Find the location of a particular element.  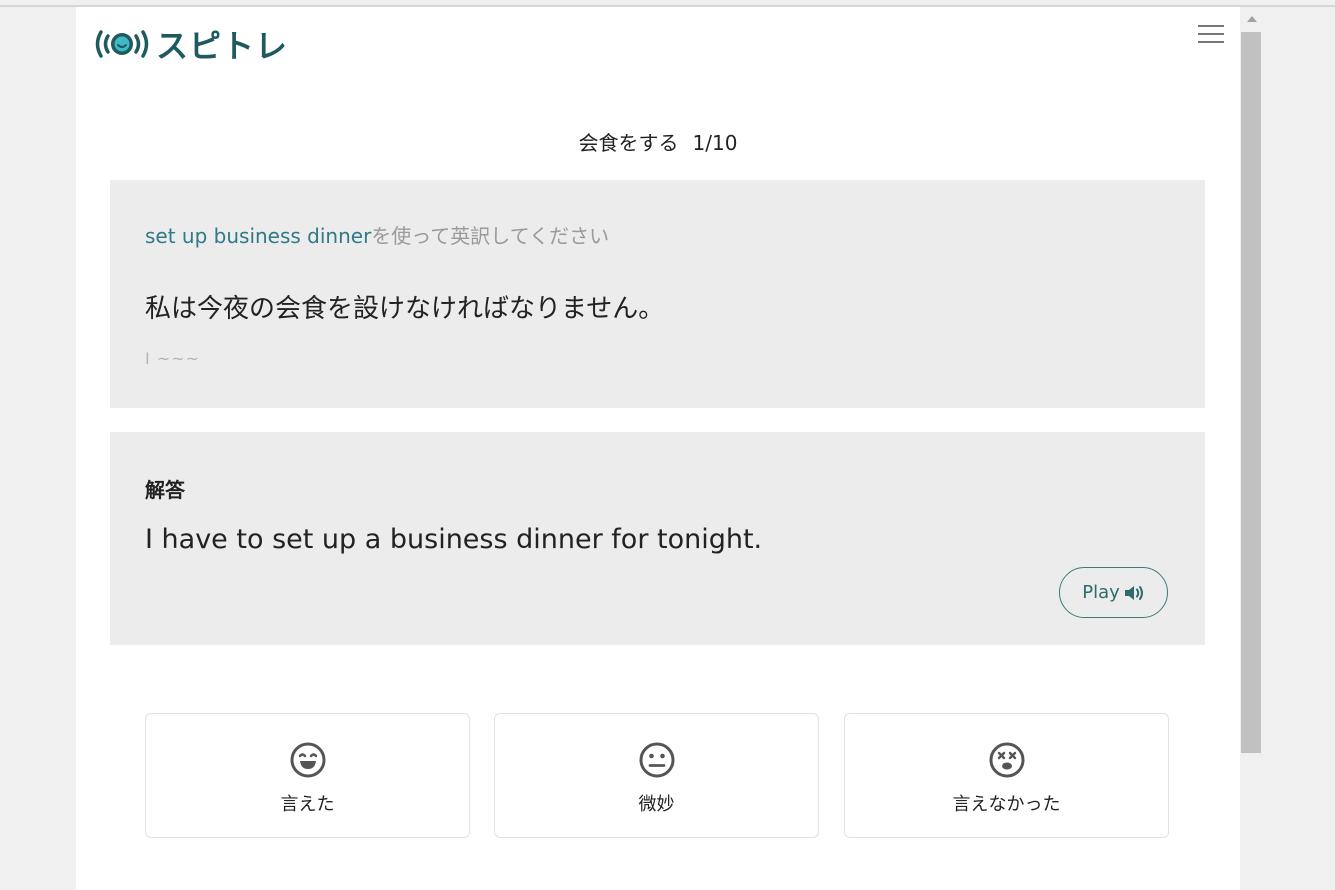

happy-face-icon is located at coordinates (307, 760).